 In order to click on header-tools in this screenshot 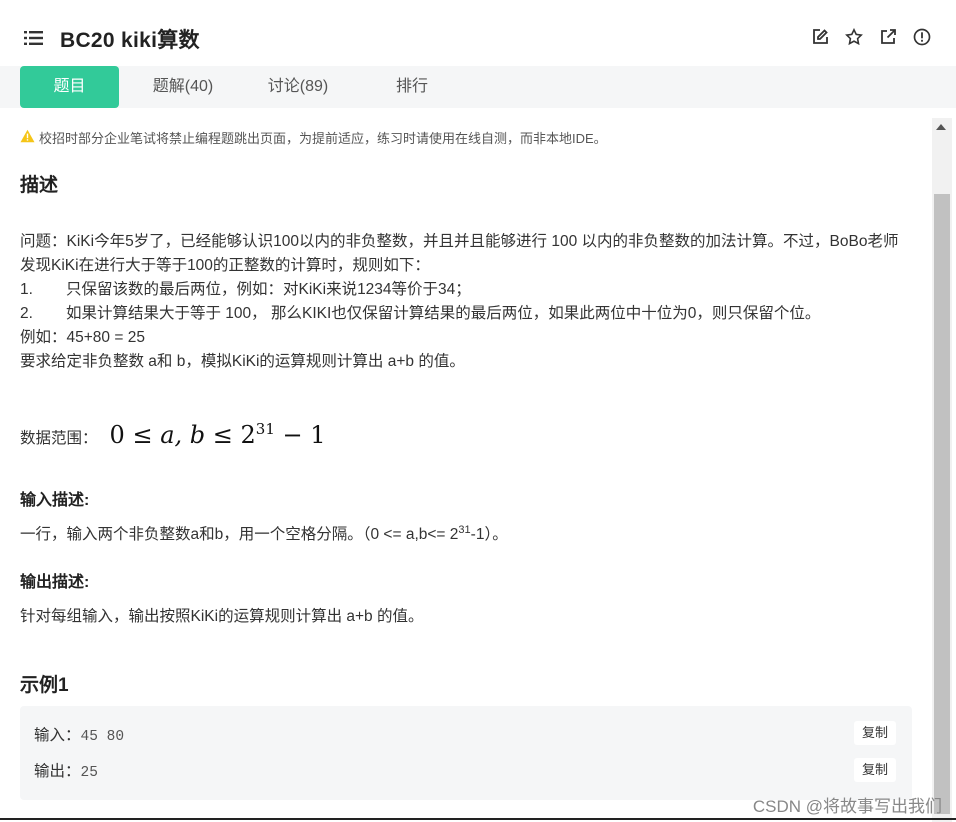, I will do `click(871, 37)`.